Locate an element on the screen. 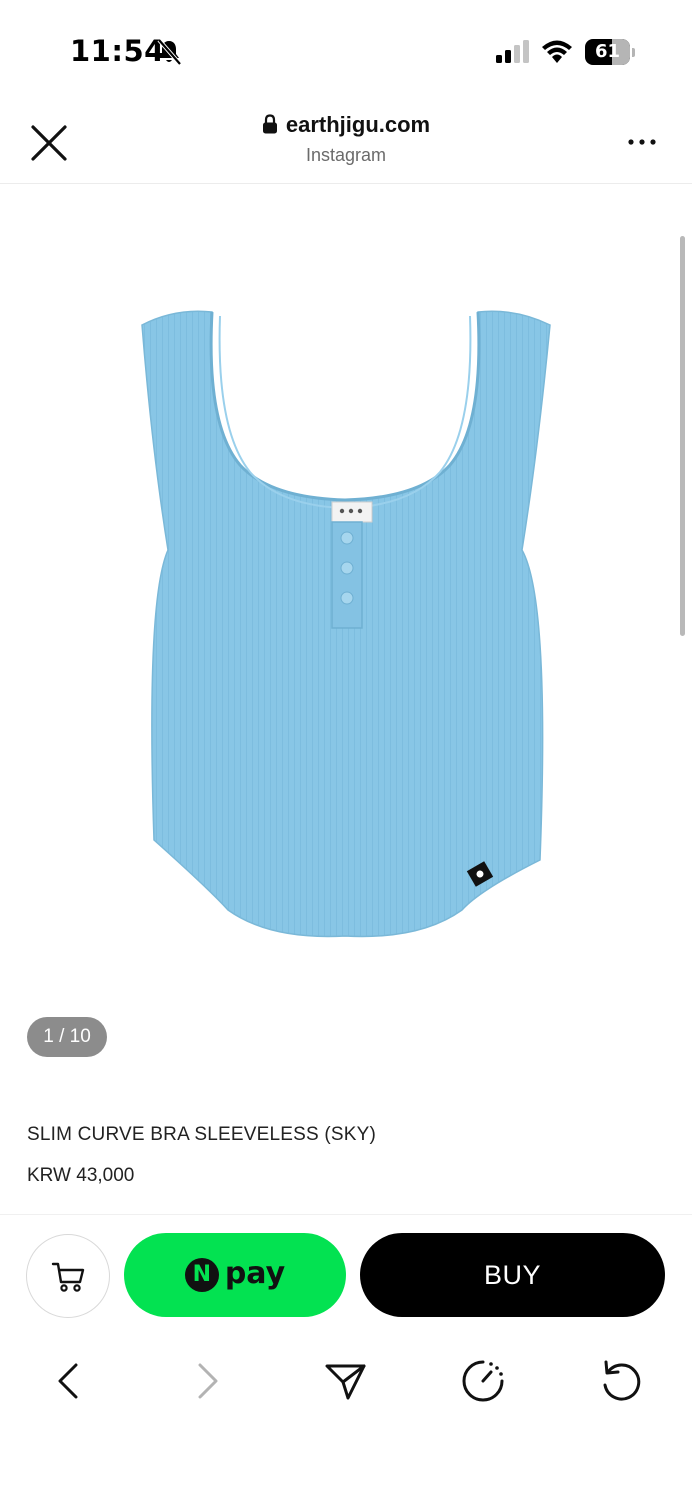 The width and height of the screenshot is (692, 1500). browser-toolbar is located at coordinates (346, 1385).